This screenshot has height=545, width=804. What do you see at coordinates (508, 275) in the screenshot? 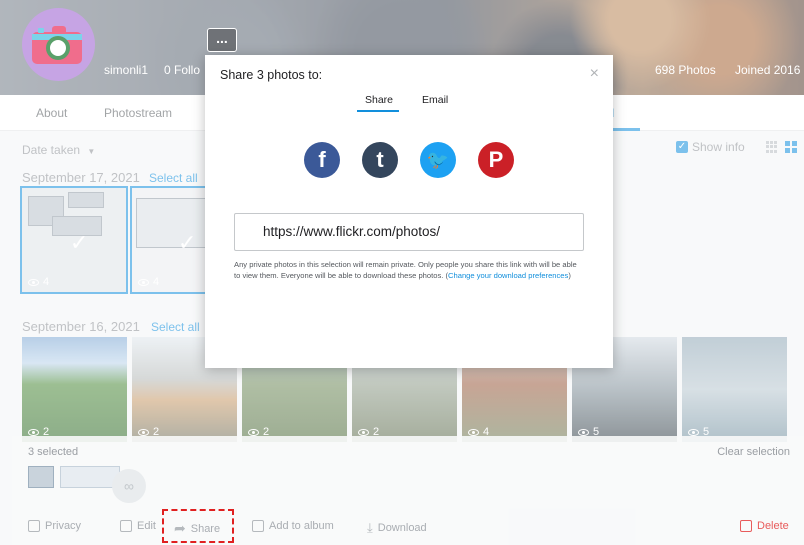
I see `download-preferences-link: Change your download preferences` at bounding box center [508, 275].